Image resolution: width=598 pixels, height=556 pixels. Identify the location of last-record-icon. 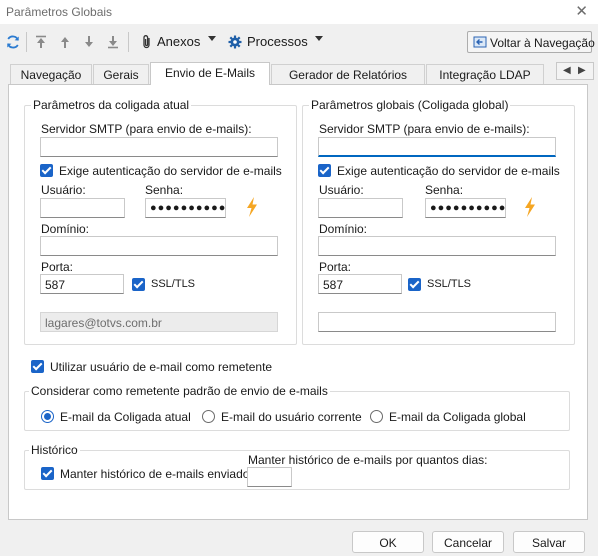
(113, 42).